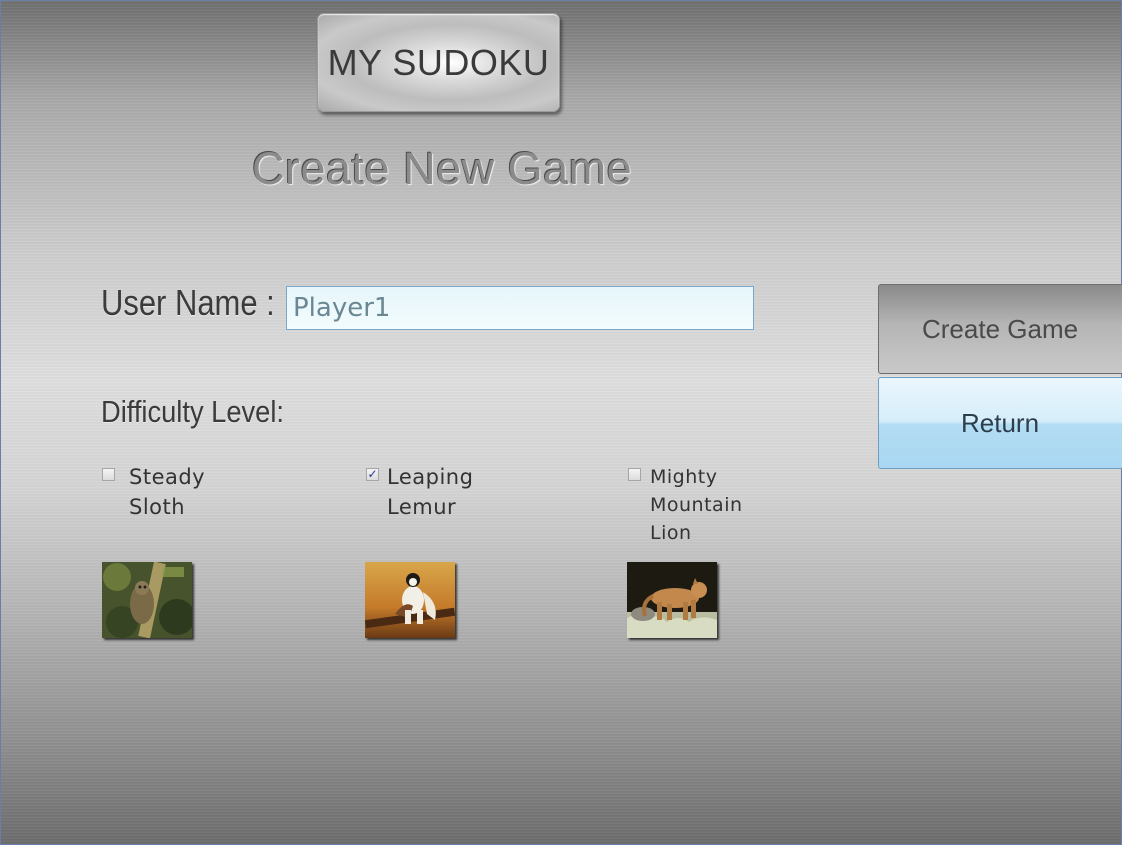  Describe the element at coordinates (372, 474) in the screenshot. I see `lemur-checkbox: ✓` at that location.